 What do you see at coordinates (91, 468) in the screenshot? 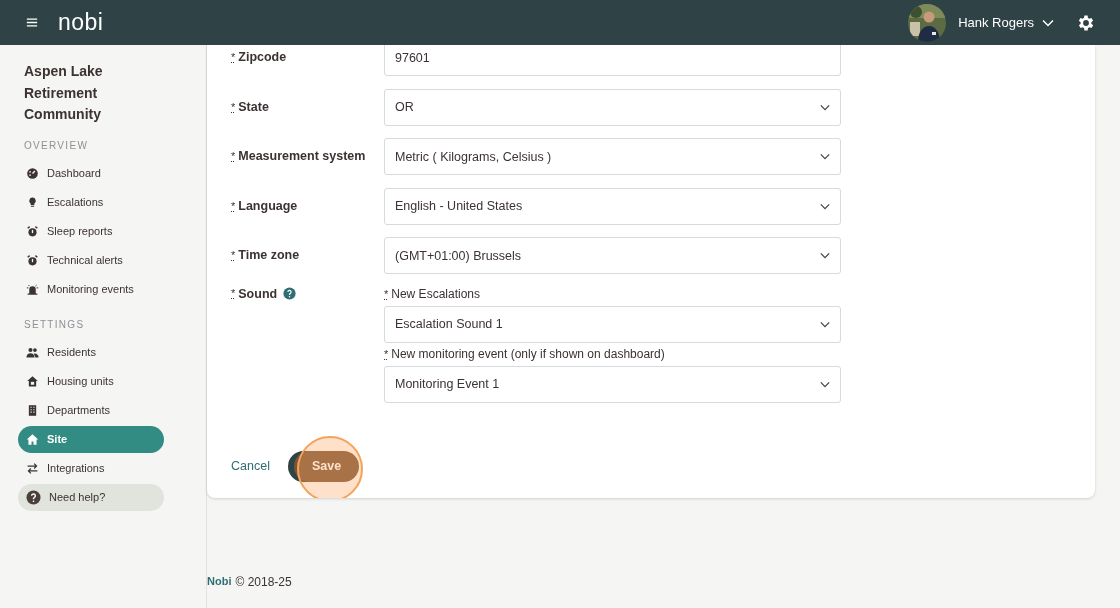
I see `nav-item: Integrations` at bounding box center [91, 468].